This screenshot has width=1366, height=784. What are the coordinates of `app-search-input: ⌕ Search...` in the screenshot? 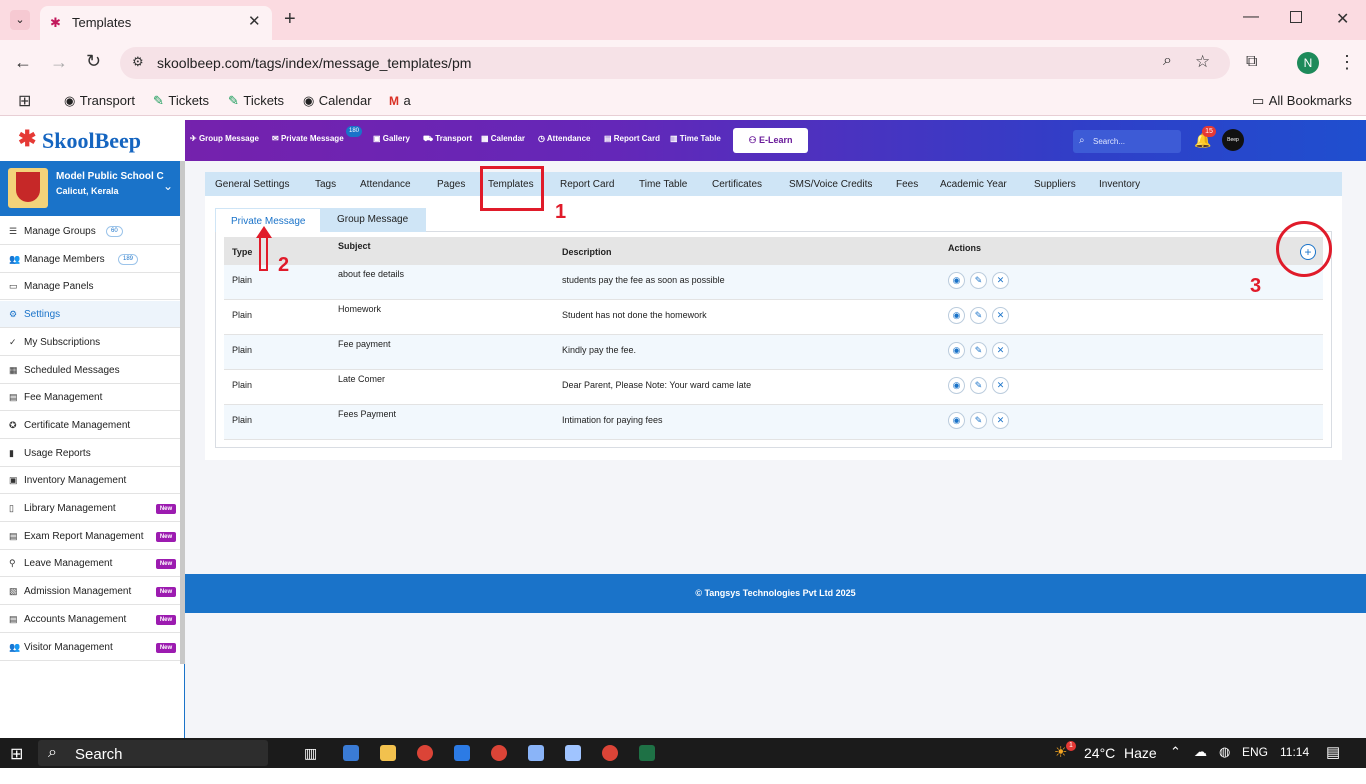 It's located at (1127, 141).